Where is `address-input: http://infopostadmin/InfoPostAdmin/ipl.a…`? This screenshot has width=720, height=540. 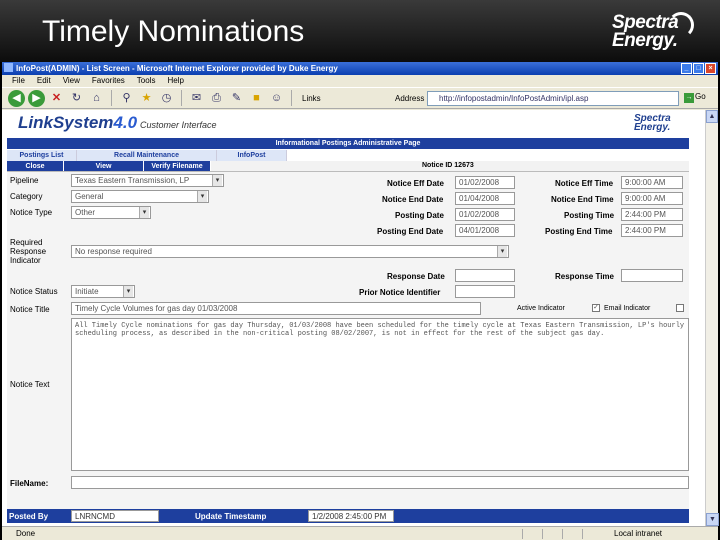 address-input: http://infopostadmin/InfoPostAdmin/ipl.a… is located at coordinates (553, 98).